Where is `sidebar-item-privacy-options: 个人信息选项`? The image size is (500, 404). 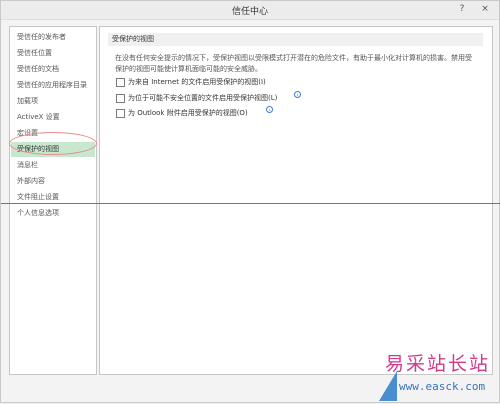
sidebar-item-privacy-options: 个人信息选项 is located at coordinates (53, 213).